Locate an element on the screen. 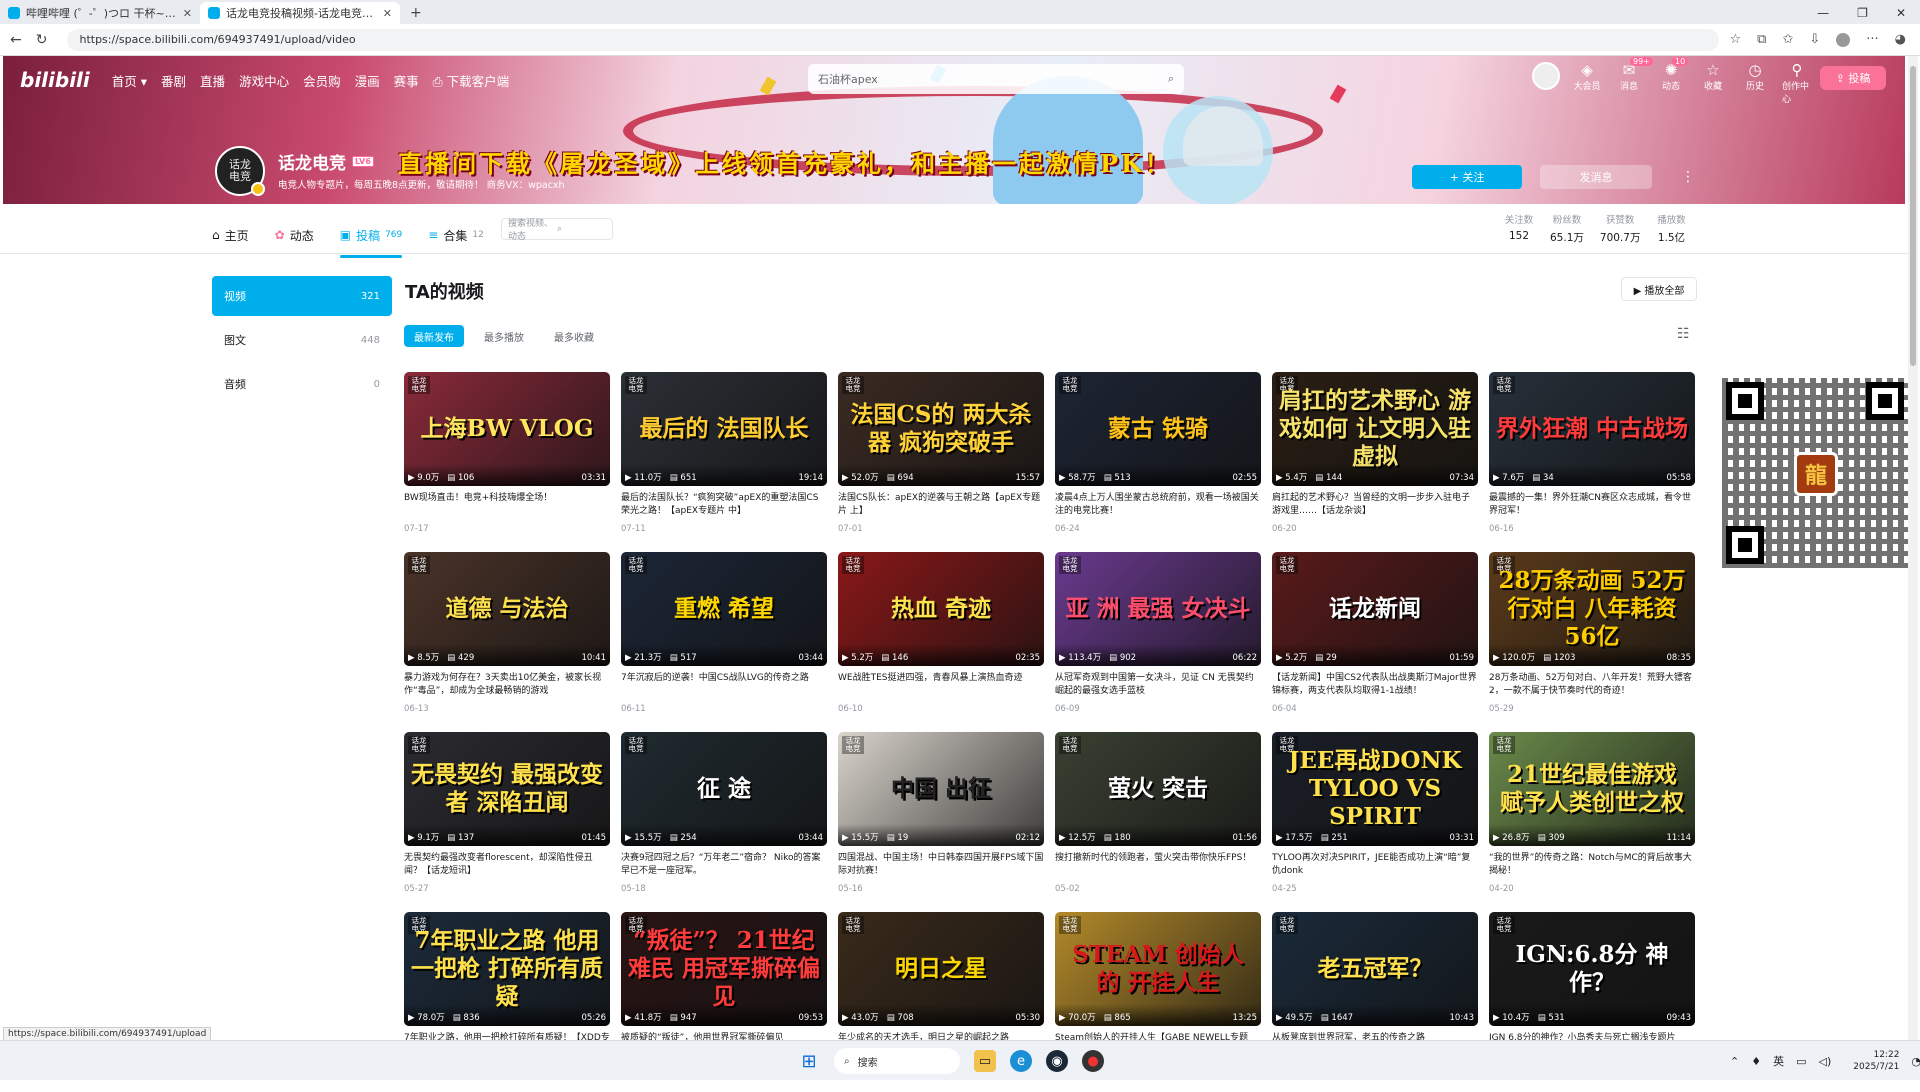 Image resolution: width=1920 pixels, height=1092 pixels. video-thumbnail: 话龙电竞 征 途 ▶ 15.5万 ▤ 254 03:44 is located at coordinates (724, 789).